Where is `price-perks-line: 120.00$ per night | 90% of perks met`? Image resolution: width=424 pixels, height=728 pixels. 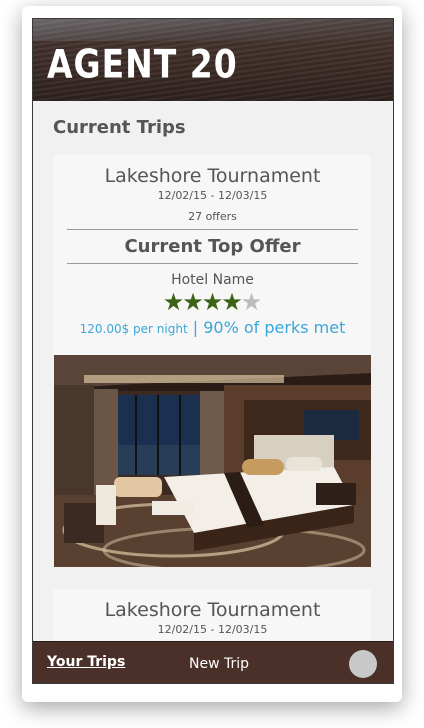 price-perks-line: 120.00$ per night | 90% of perks met is located at coordinates (212, 327).